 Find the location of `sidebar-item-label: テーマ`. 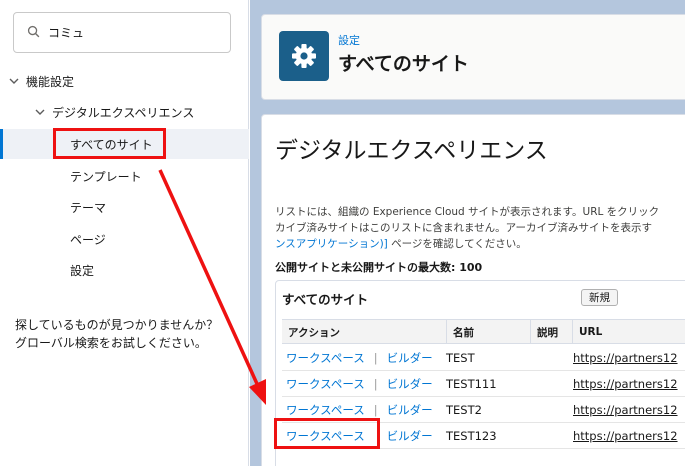

sidebar-item-label: テーマ is located at coordinates (88, 207).